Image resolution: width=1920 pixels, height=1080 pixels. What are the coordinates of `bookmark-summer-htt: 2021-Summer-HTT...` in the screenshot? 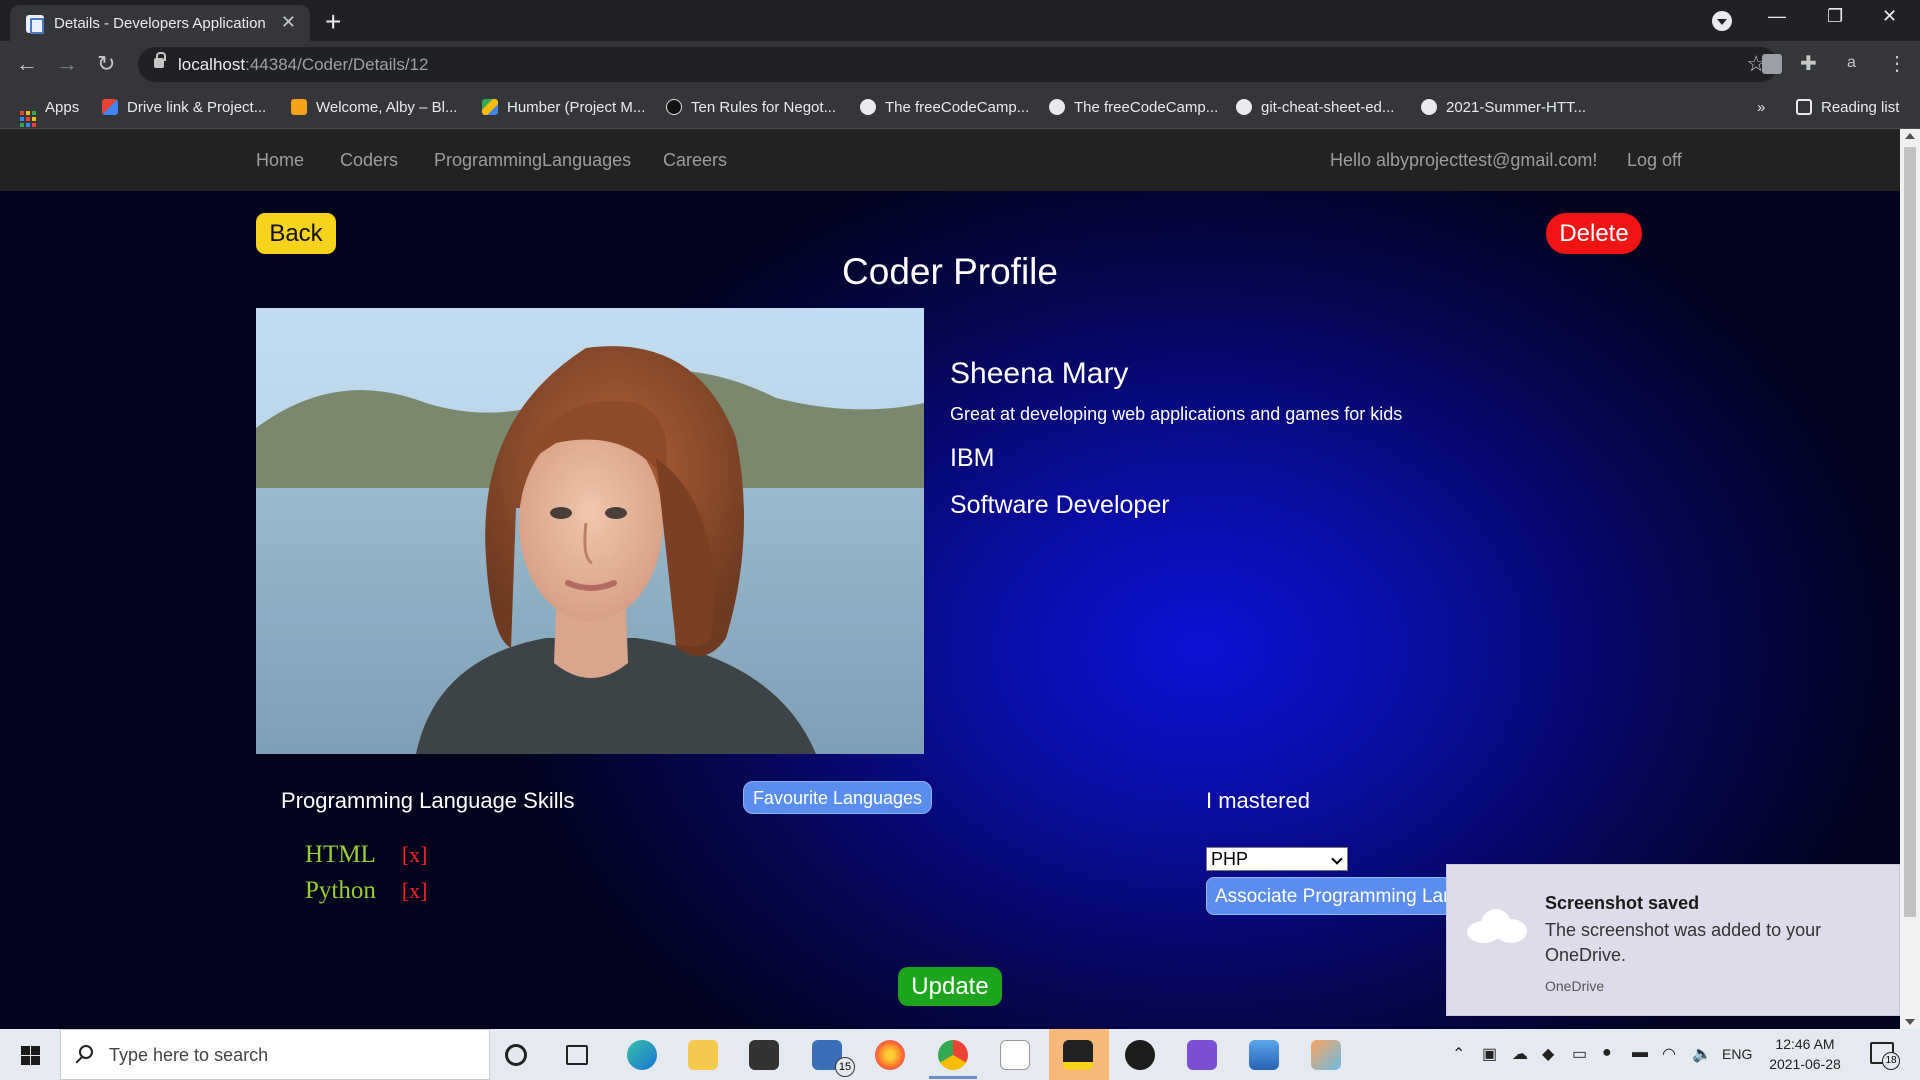 It's located at (1503, 107).